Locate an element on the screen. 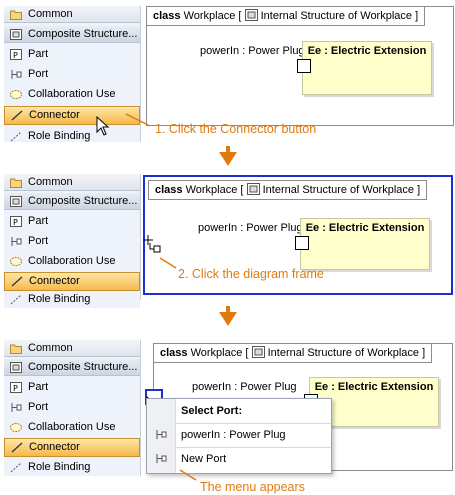 The width and height of the screenshot is (455, 495). popup-title: Select Port: is located at coordinates (239, 411).